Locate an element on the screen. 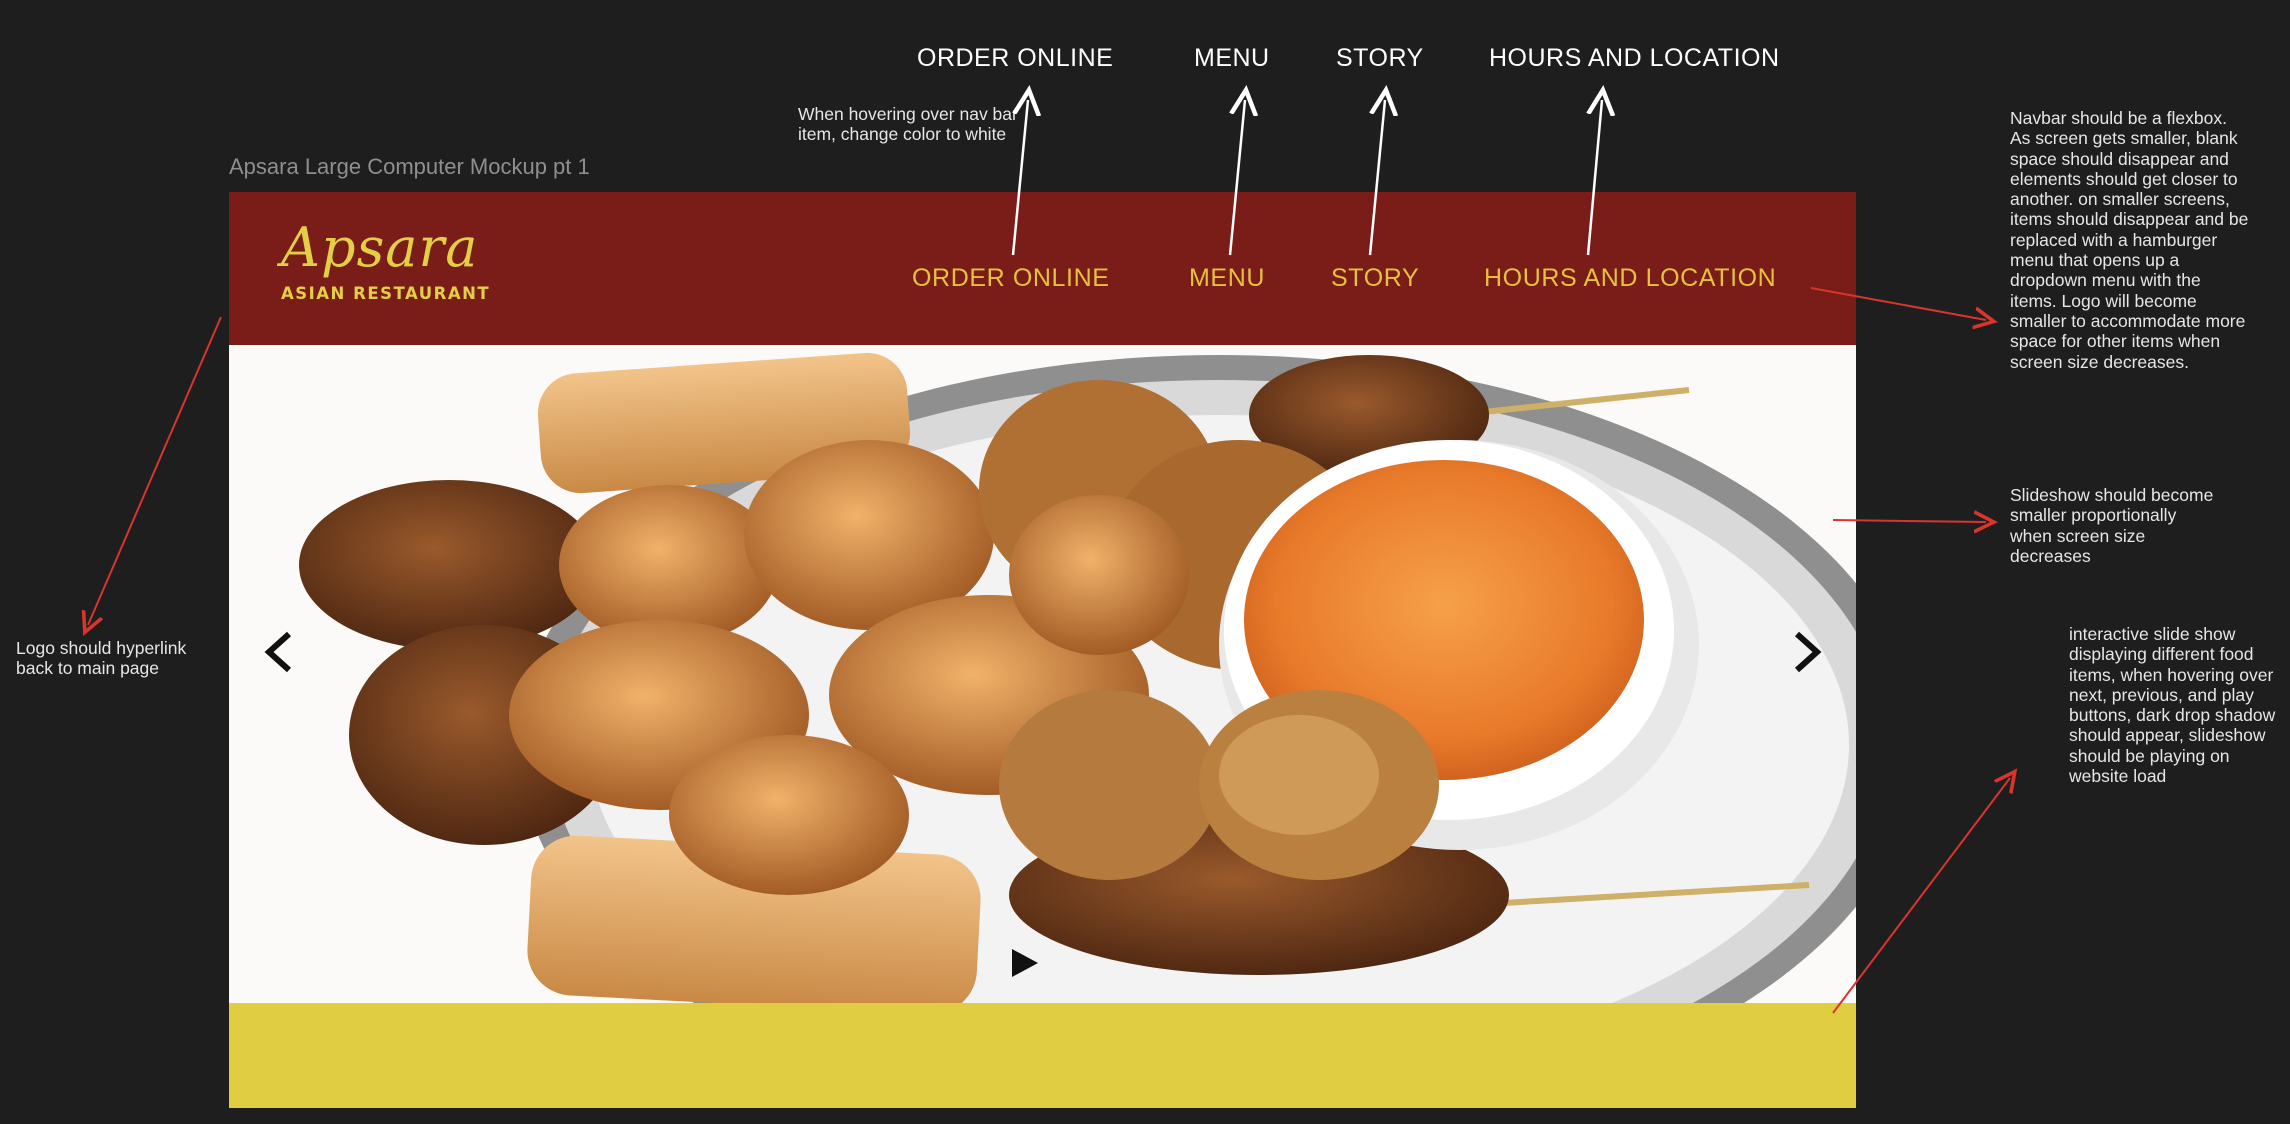 The width and height of the screenshot is (2290, 1124). annotation-nav-story: STORY is located at coordinates (1380, 58).